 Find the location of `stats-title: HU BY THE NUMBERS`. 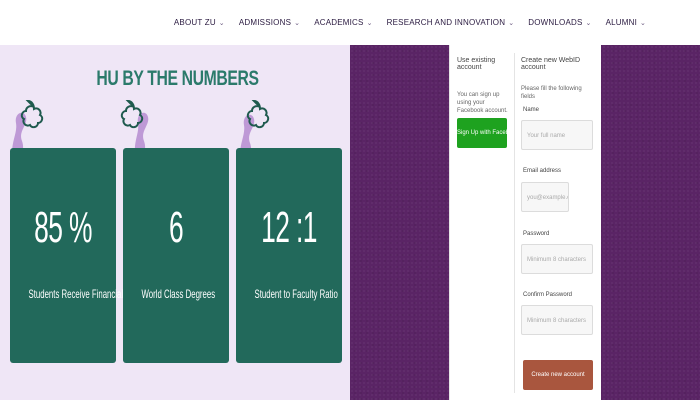

stats-title: HU BY THE NUMBERS is located at coordinates (177, 78).